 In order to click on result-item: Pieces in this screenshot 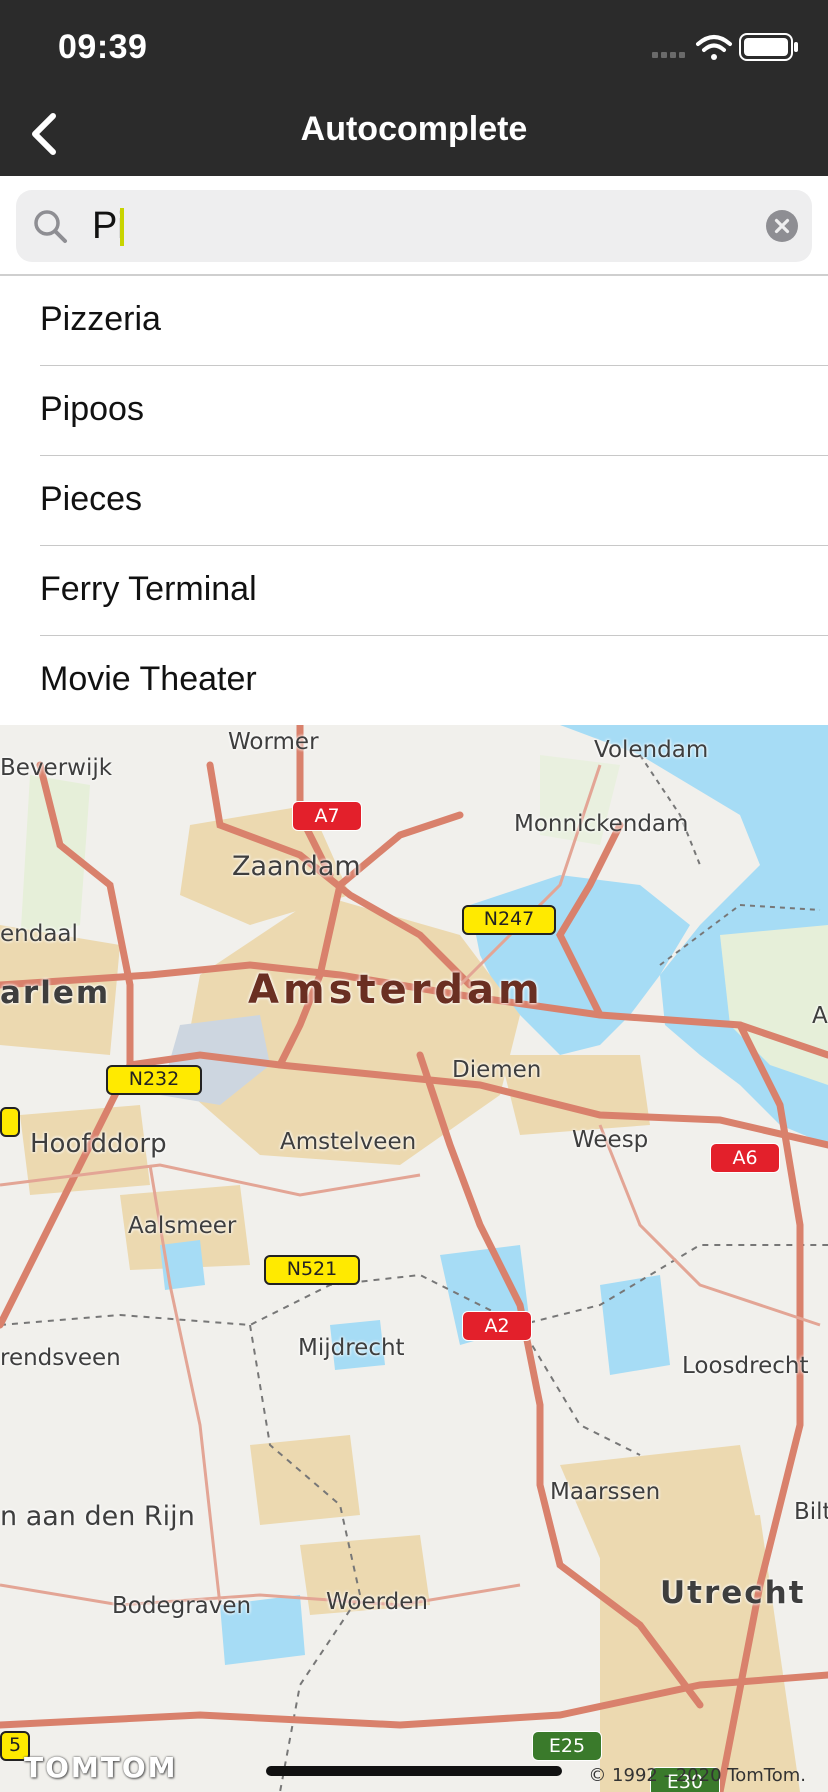, I will do `click(414, 501)`.